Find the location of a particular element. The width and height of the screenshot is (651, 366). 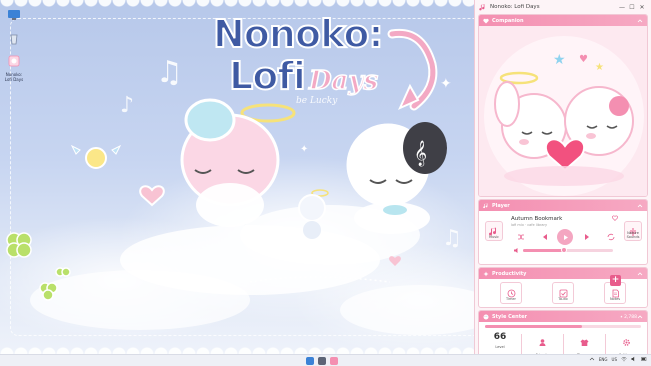

todo-label: To-do is located at coordinates (563, 299).